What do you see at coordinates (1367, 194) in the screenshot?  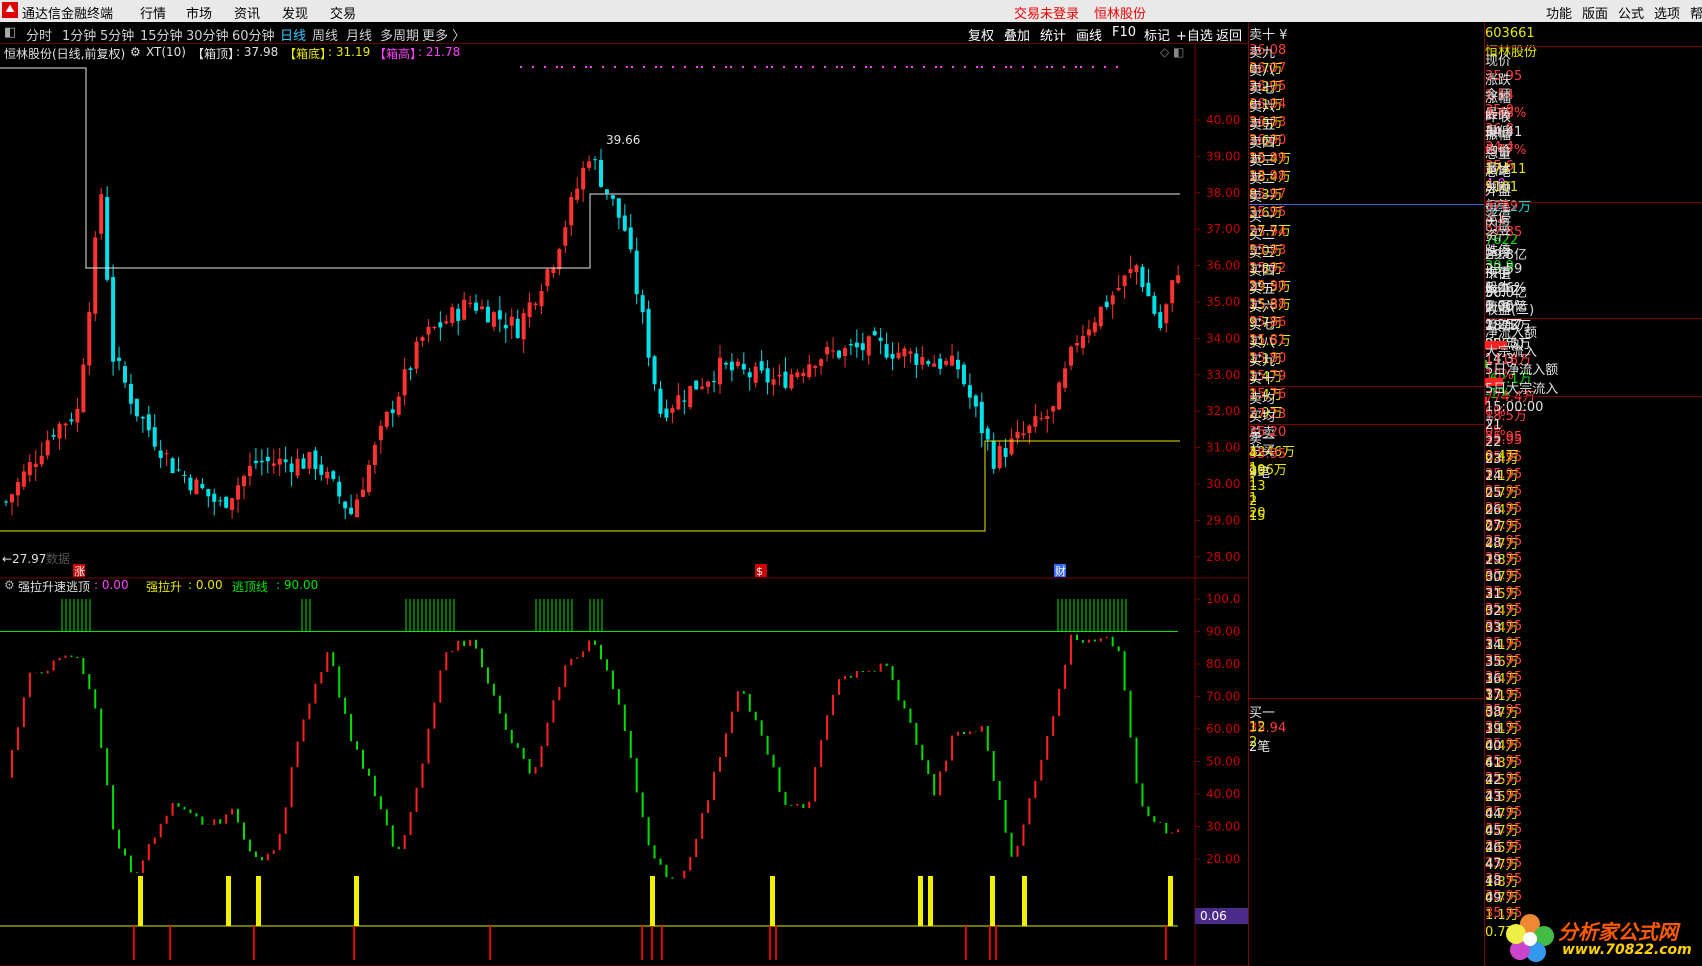 I see `ask-row: 卖二 35.97 3.6万` at bounding box center [1367, 194].